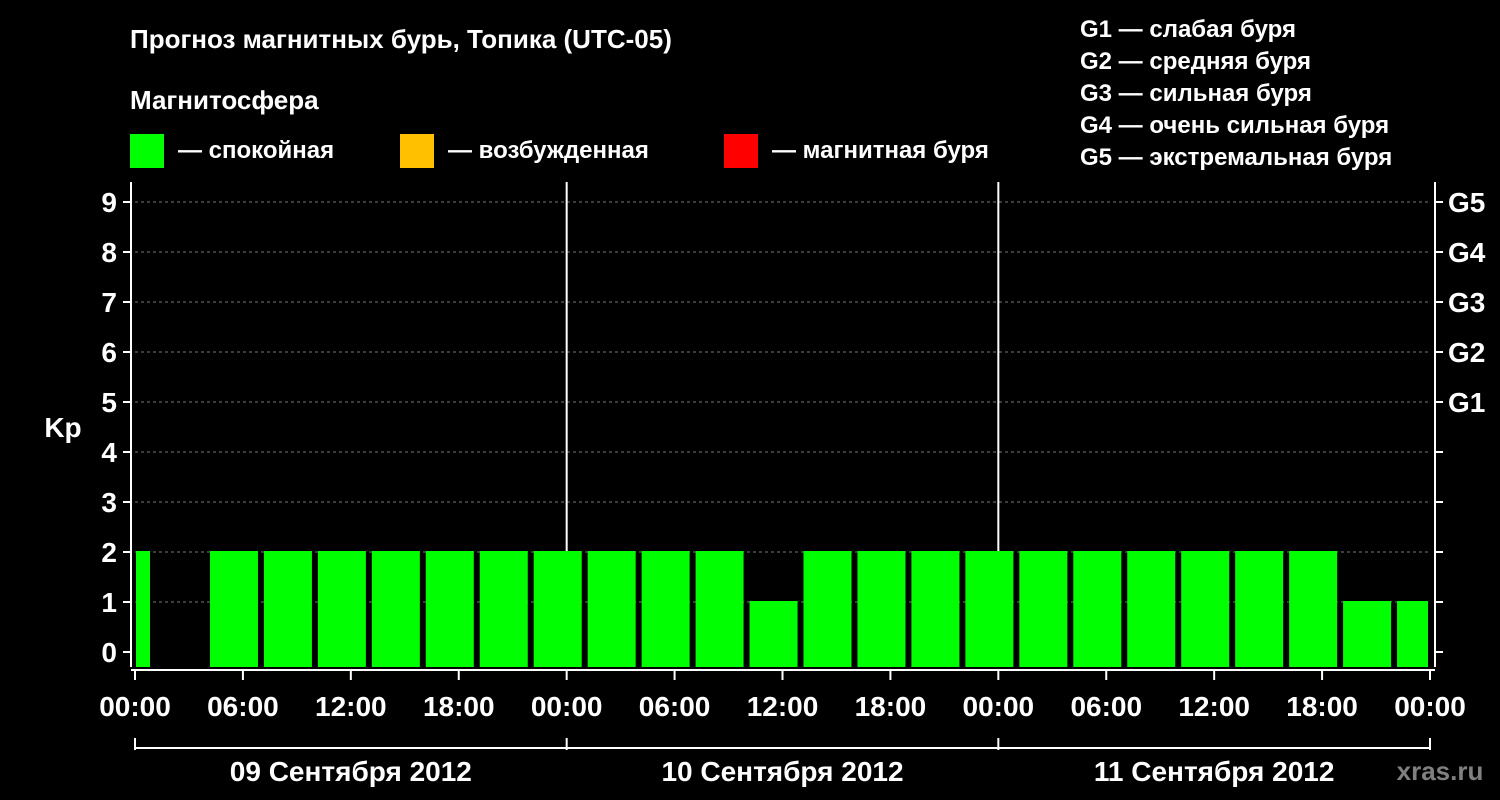  Describe the element at coordinates (1466, 202) in the screenshot. I see `g-axis-label: G5` at that location.